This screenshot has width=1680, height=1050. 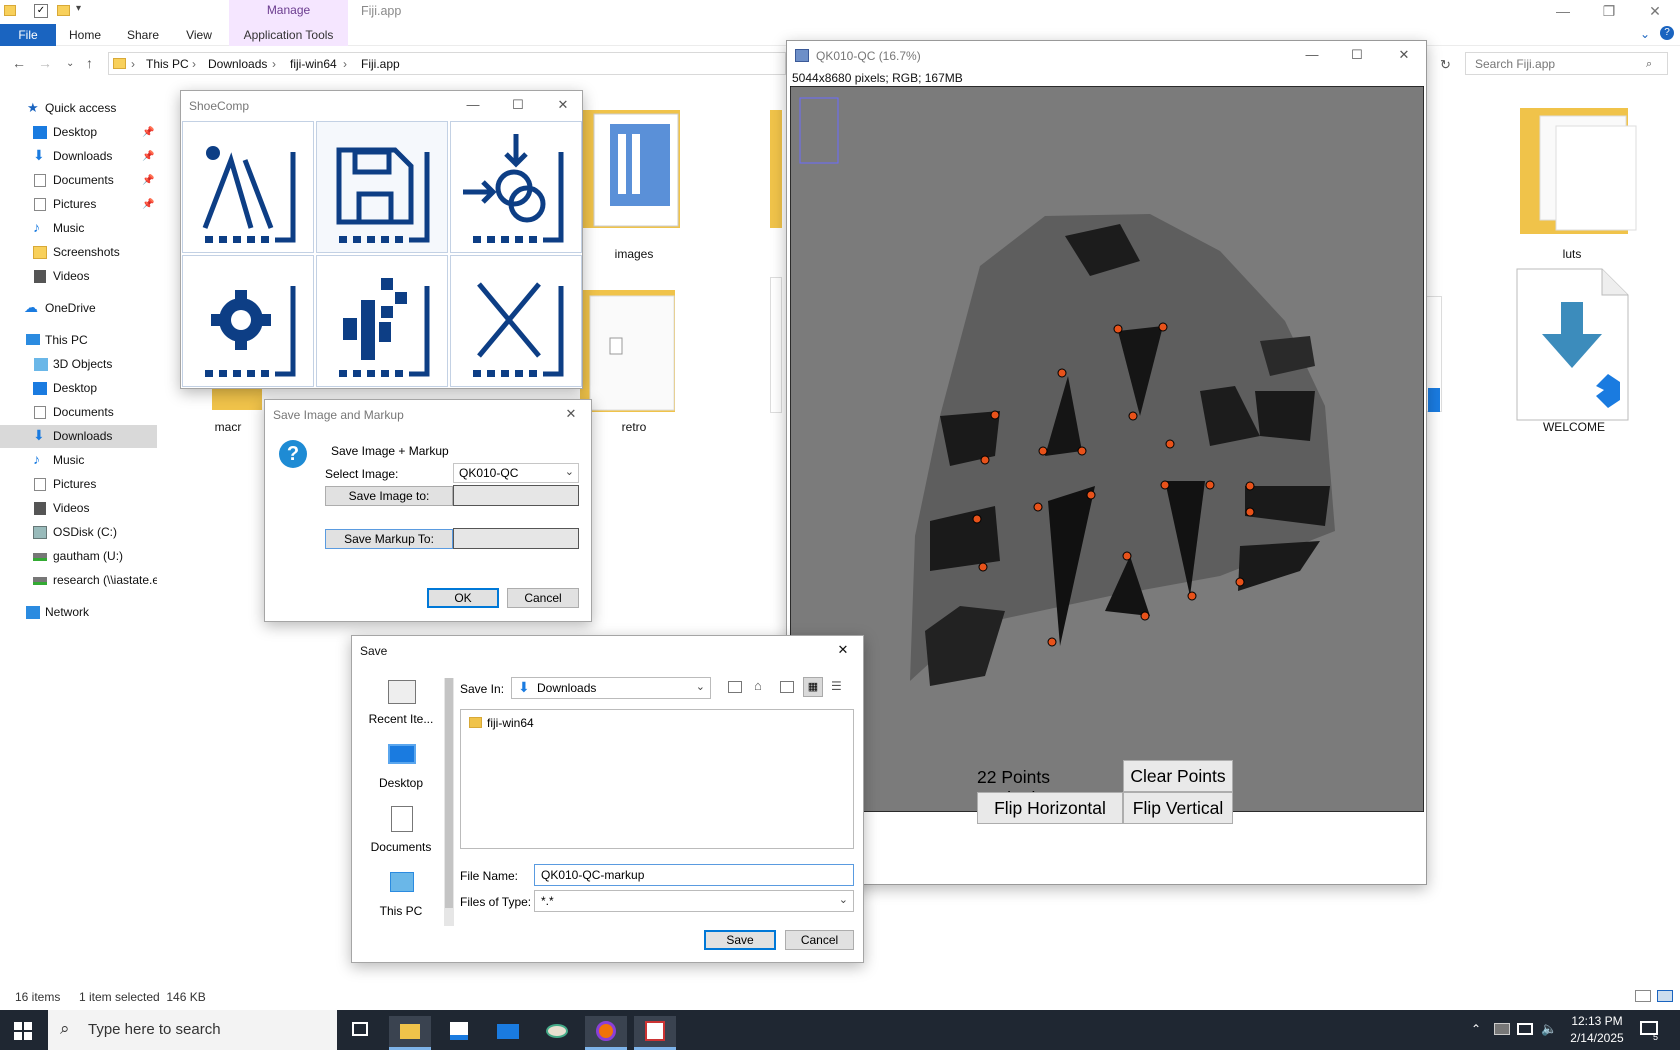 What do you see at coordinates (1597, 1021) in the screenshot?
I see `clock-time: 12:13 PM` at bounding box center [1597, 1021].